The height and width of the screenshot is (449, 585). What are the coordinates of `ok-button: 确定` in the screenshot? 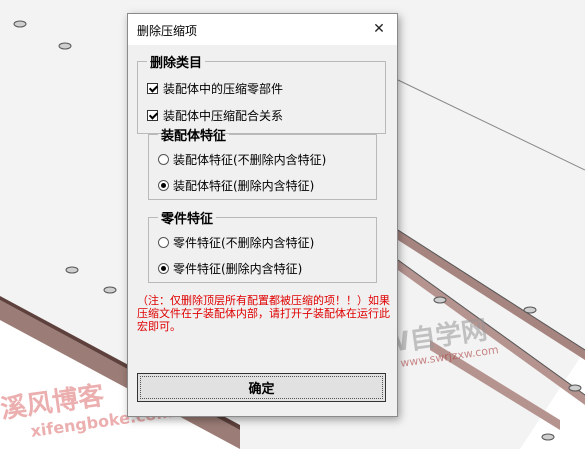 It's located at (261, 387).